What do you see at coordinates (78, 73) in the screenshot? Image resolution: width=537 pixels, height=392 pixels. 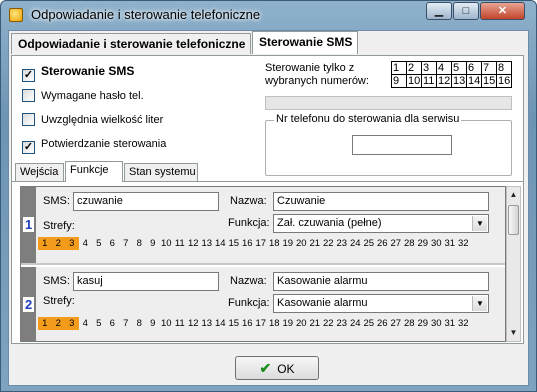 I see `sms-enable-checkbox: ✓ Sterowanie SMS` at bounding box center [78, 73].